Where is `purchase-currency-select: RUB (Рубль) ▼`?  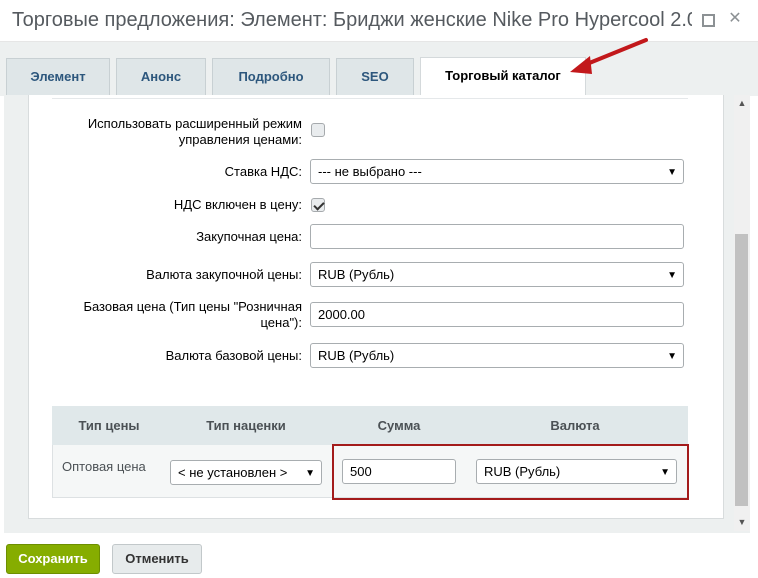 purchase-currency-select: RUB (Рубль) ▼ is located at coordinates (497, 274).